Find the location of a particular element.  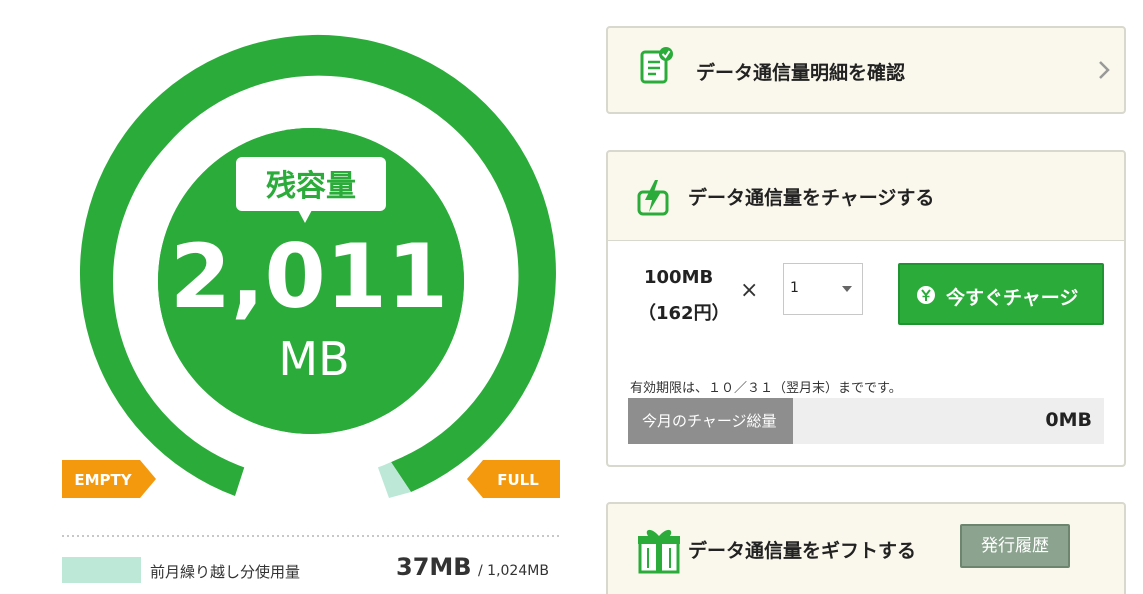

quantity-value: 1 is located at coordinates (794, 288).